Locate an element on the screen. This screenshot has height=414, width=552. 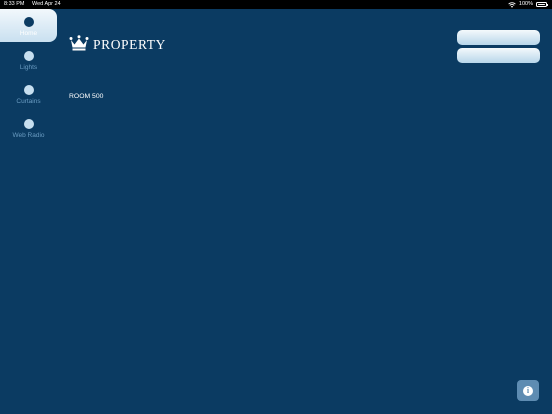
status-bar: 8:33 PM Wed Apr 24 100% is located at coordinates (276, 4).